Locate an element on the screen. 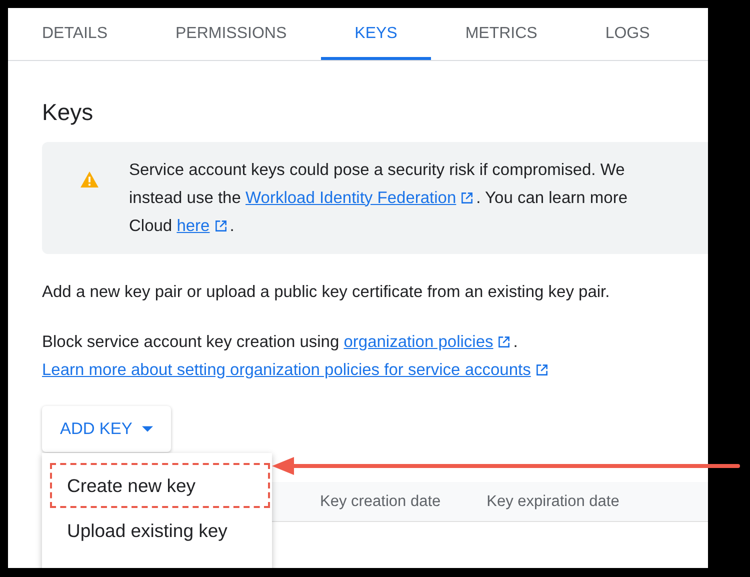  body-text: Service account keys could pose a security risk if compromised. We is located at coordinates (377, 170).